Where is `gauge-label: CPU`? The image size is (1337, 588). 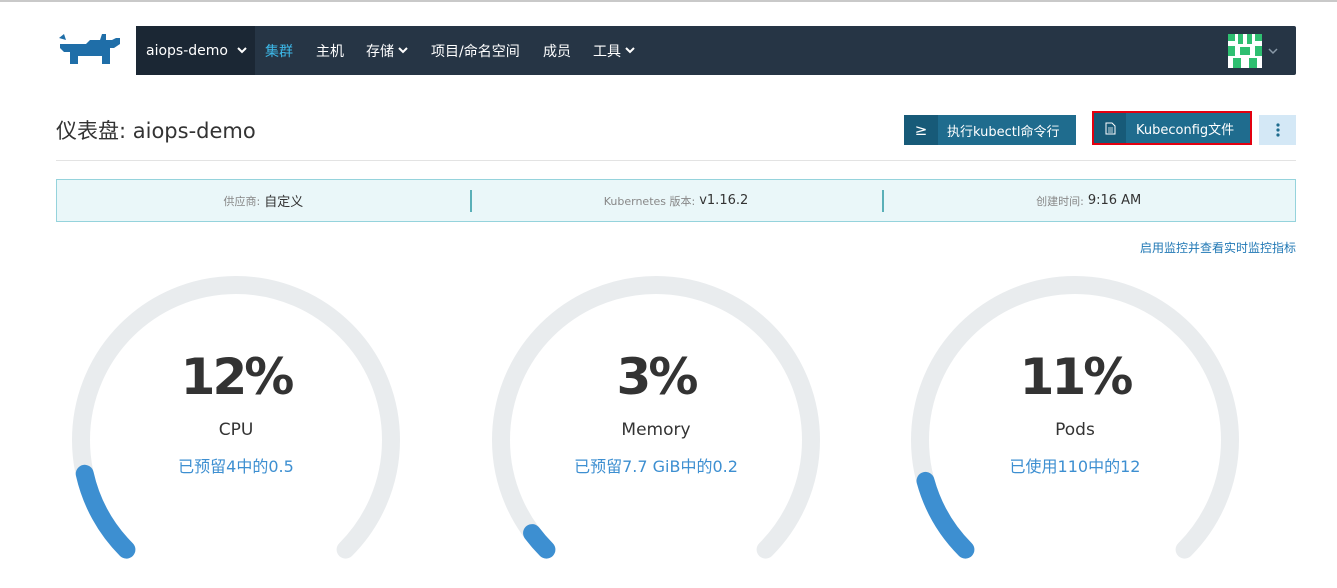 gauge-label: CPU is located at coordinates (236, 430).